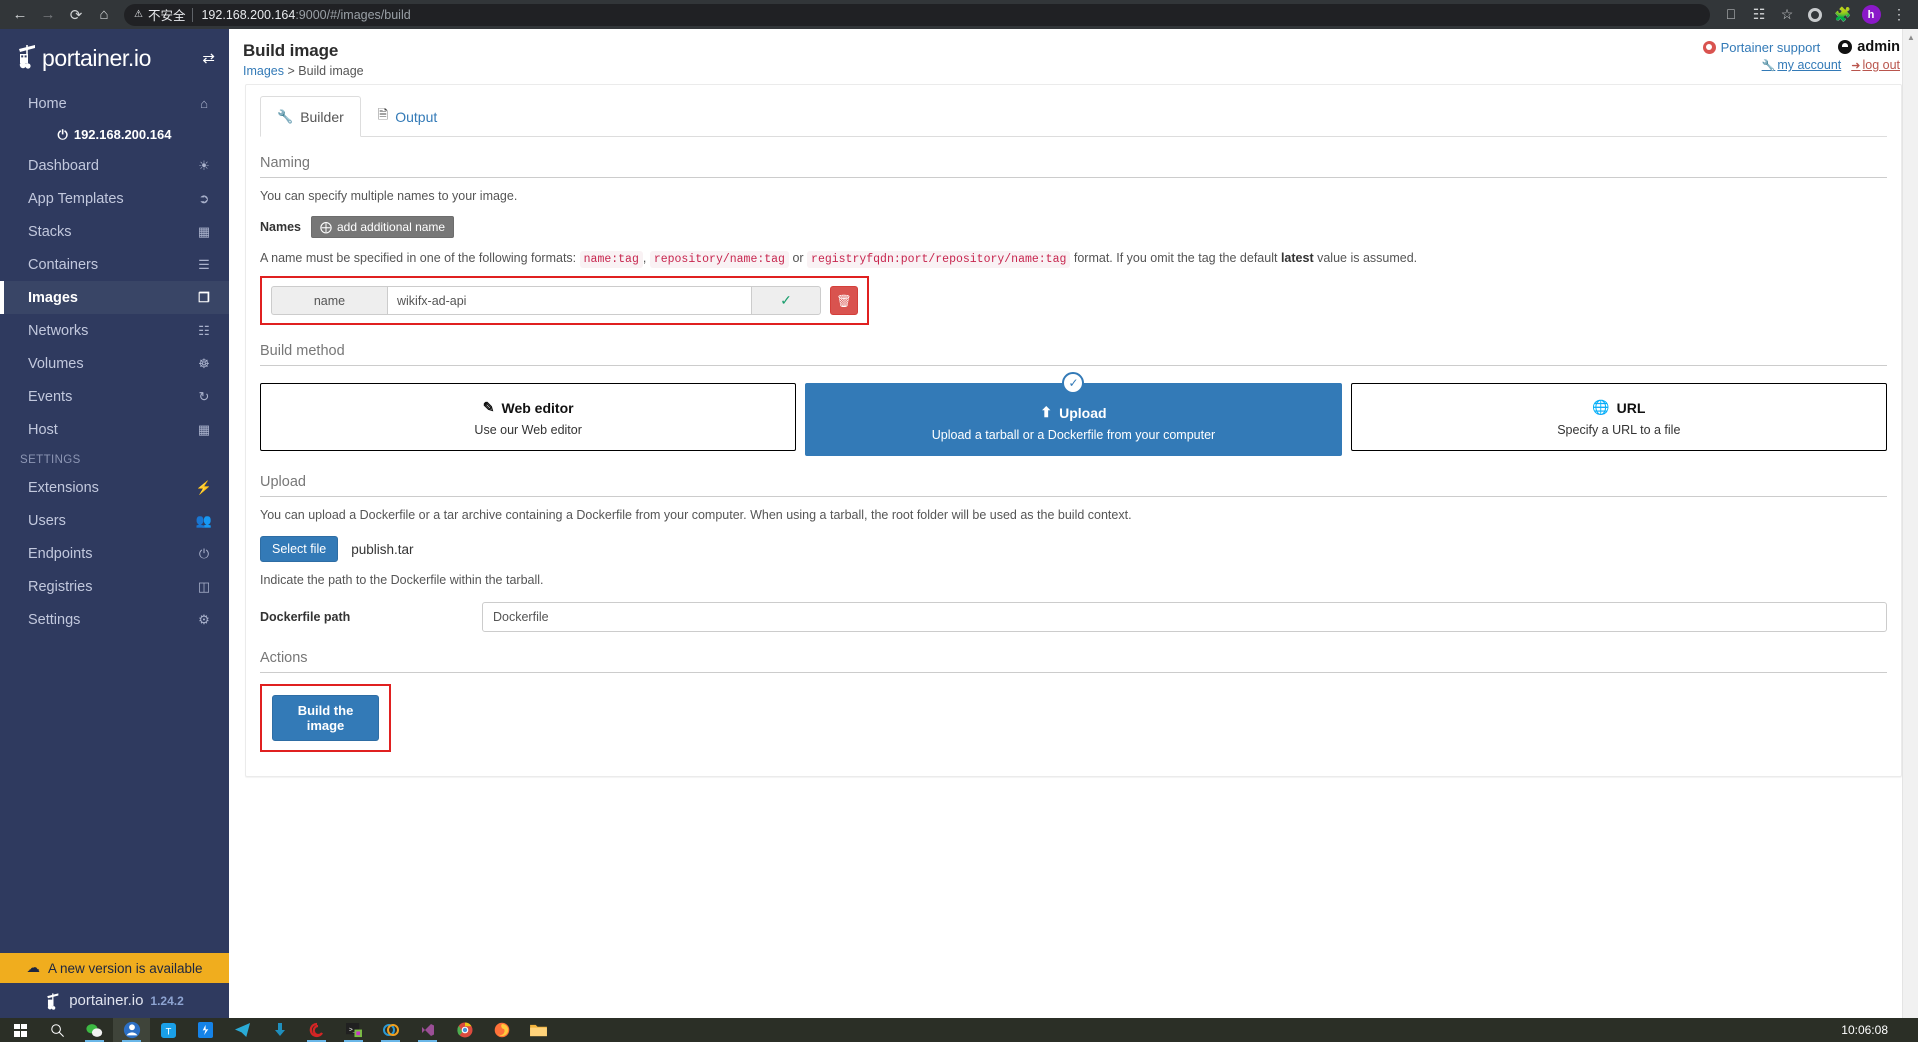  Describe the element at coordinates (208, 58) in the screenshot. I see `endpoint-switch-icon: ⇄` at that location.